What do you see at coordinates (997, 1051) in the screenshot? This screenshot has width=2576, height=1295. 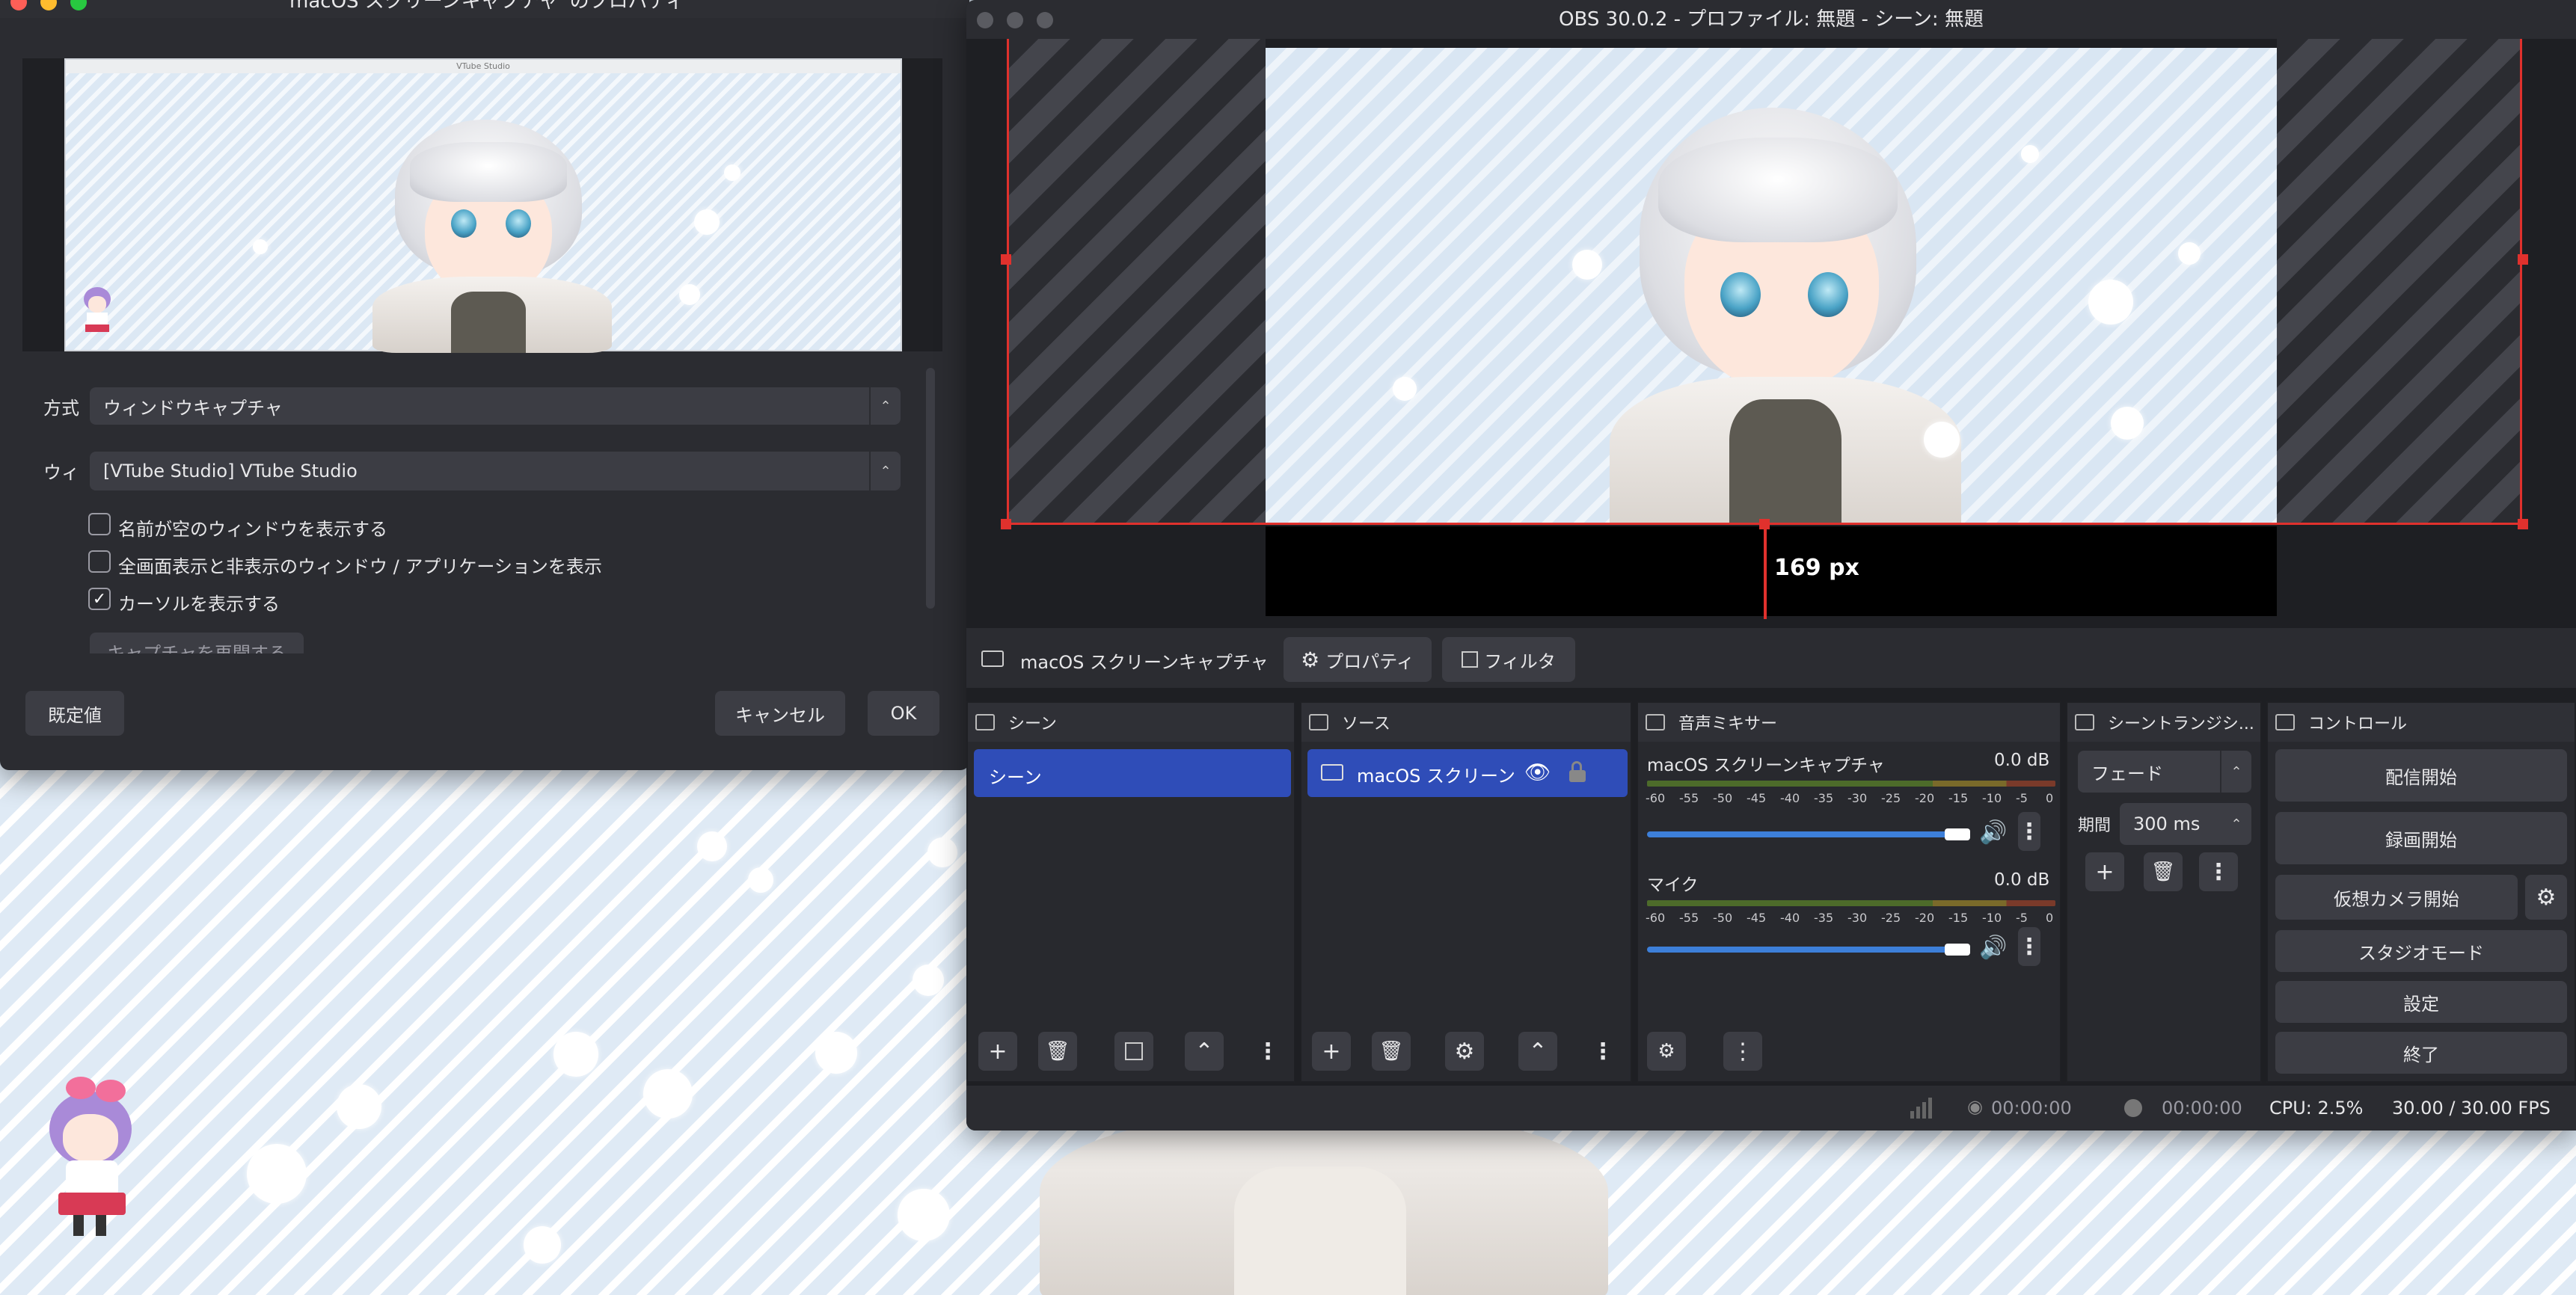 I see `add-scene-button: +` at bounding box center [997, 1051].